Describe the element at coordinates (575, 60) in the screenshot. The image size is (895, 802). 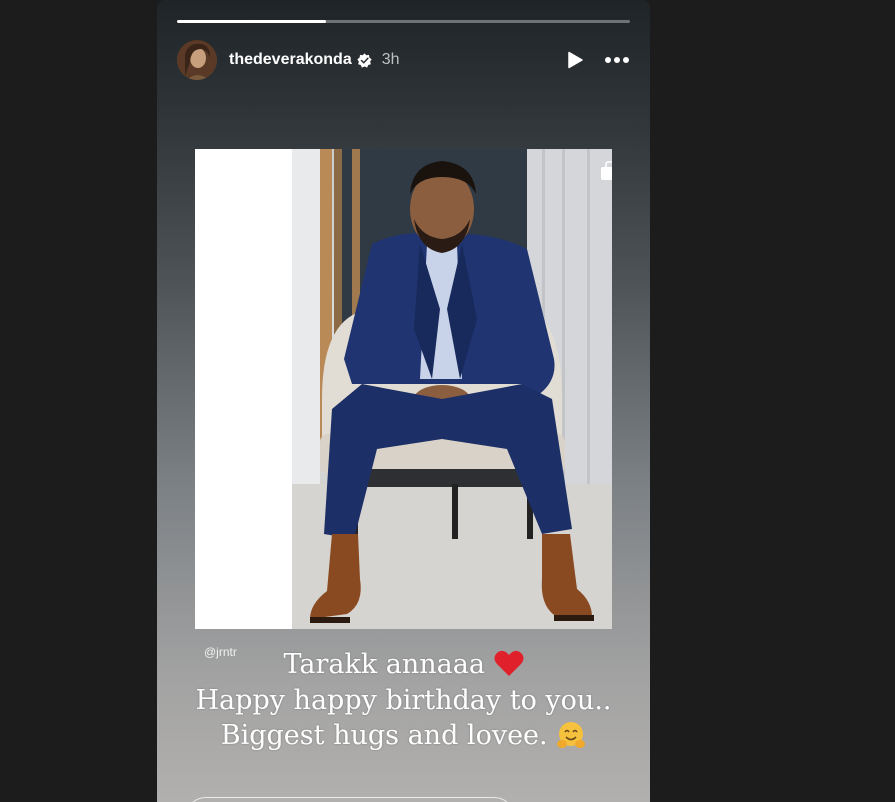
I see `play-icon` at that location.